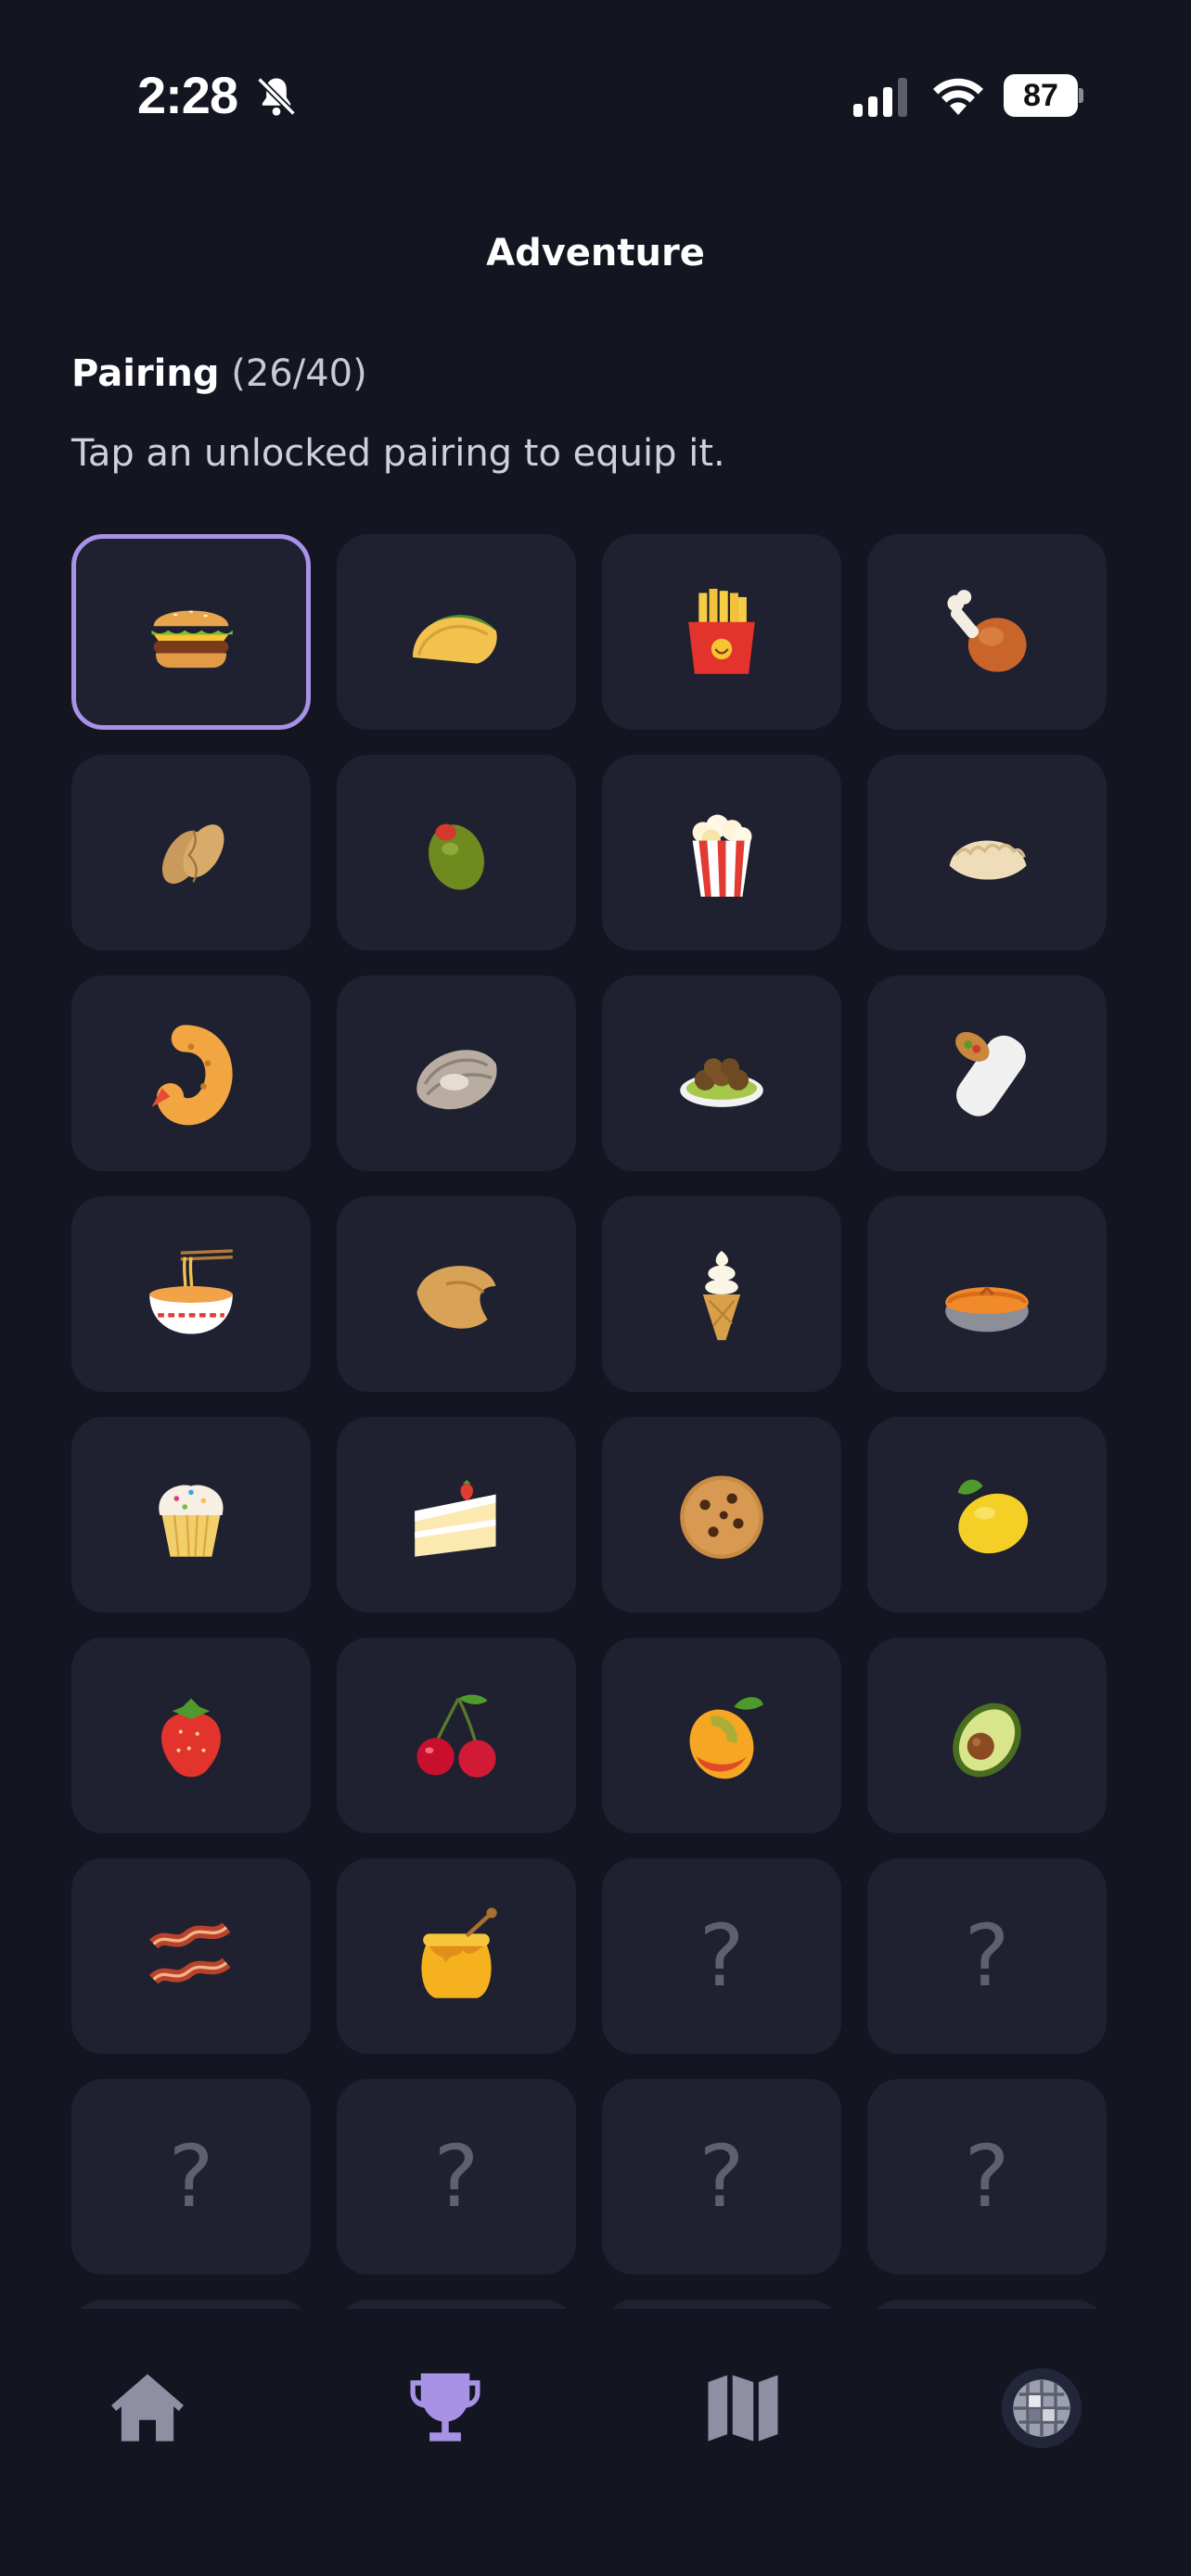 The height and width of the screenshot is (2576, 1191). What do you see at coordinates (187, 95) in the screenshot?
I see `status-time: 2:28` at bounding box center [187, 95].